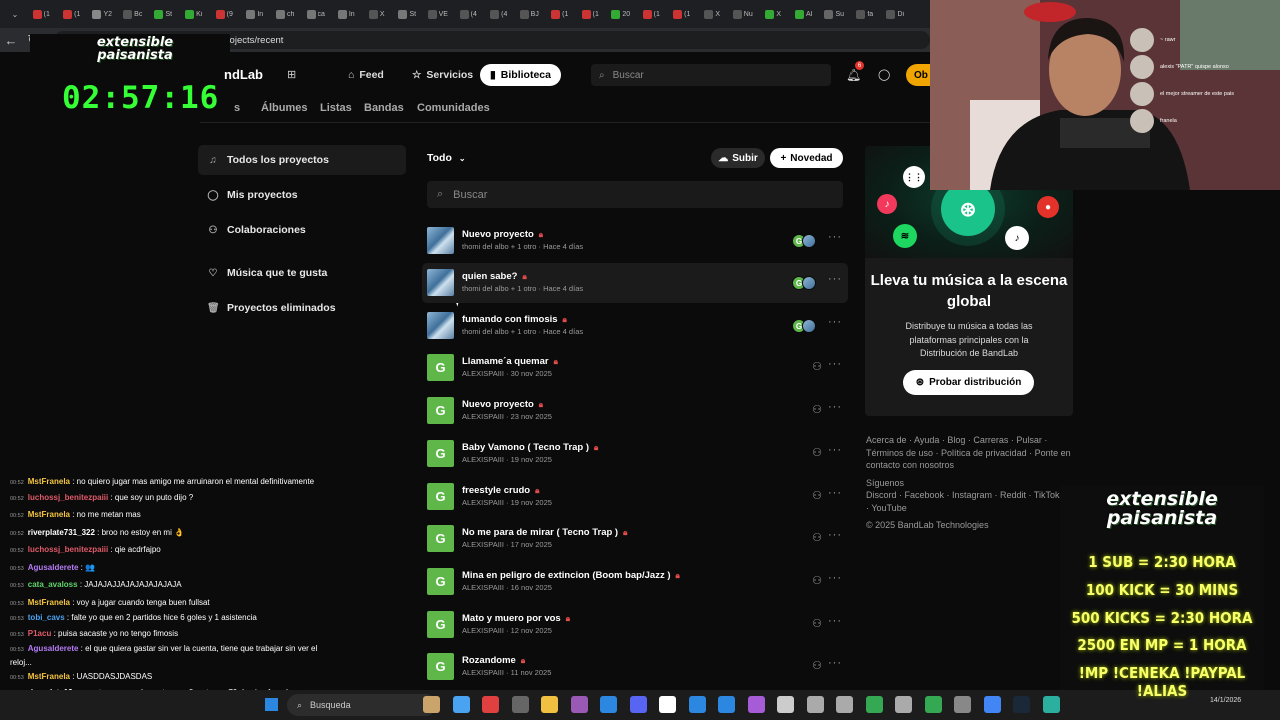 Image resolution: width=1280 pixels, height=720 pixels. Describe the element at coordinates (853, 75) in the screenshot. I see `bell-icon: 🔔︎` at that location.